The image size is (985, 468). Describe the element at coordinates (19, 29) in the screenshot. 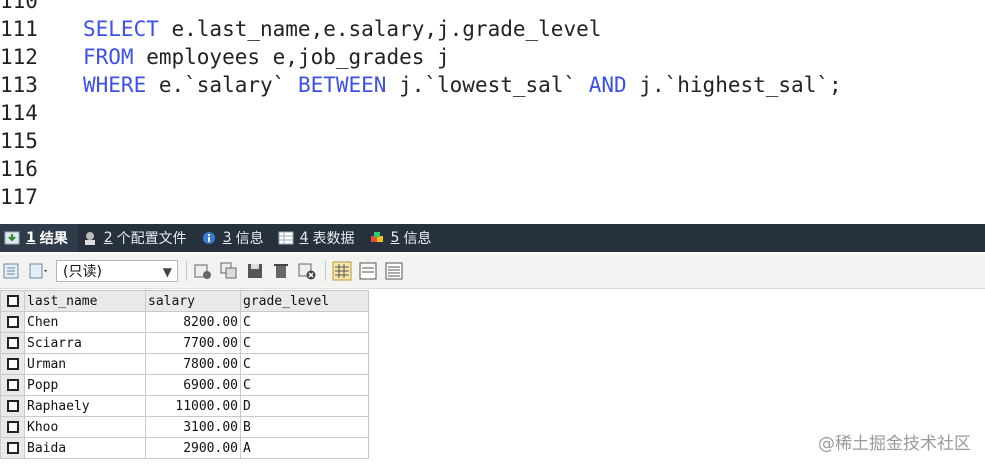

I see `line-number: 111` at that location.